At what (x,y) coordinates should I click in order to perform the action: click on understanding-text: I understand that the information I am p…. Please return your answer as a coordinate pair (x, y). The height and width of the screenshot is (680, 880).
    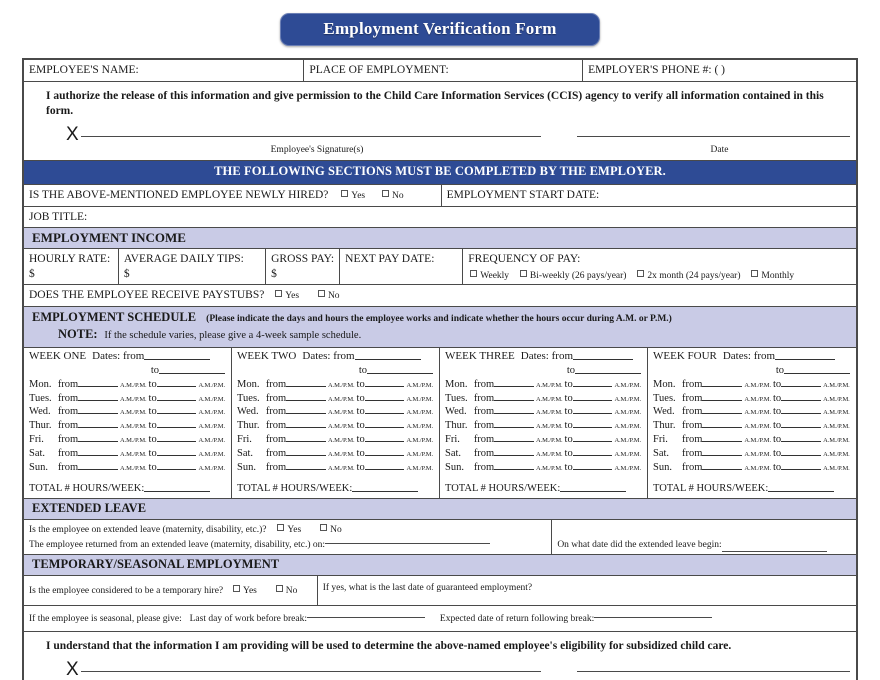
    Looking at the image, I should click on (389, 645).